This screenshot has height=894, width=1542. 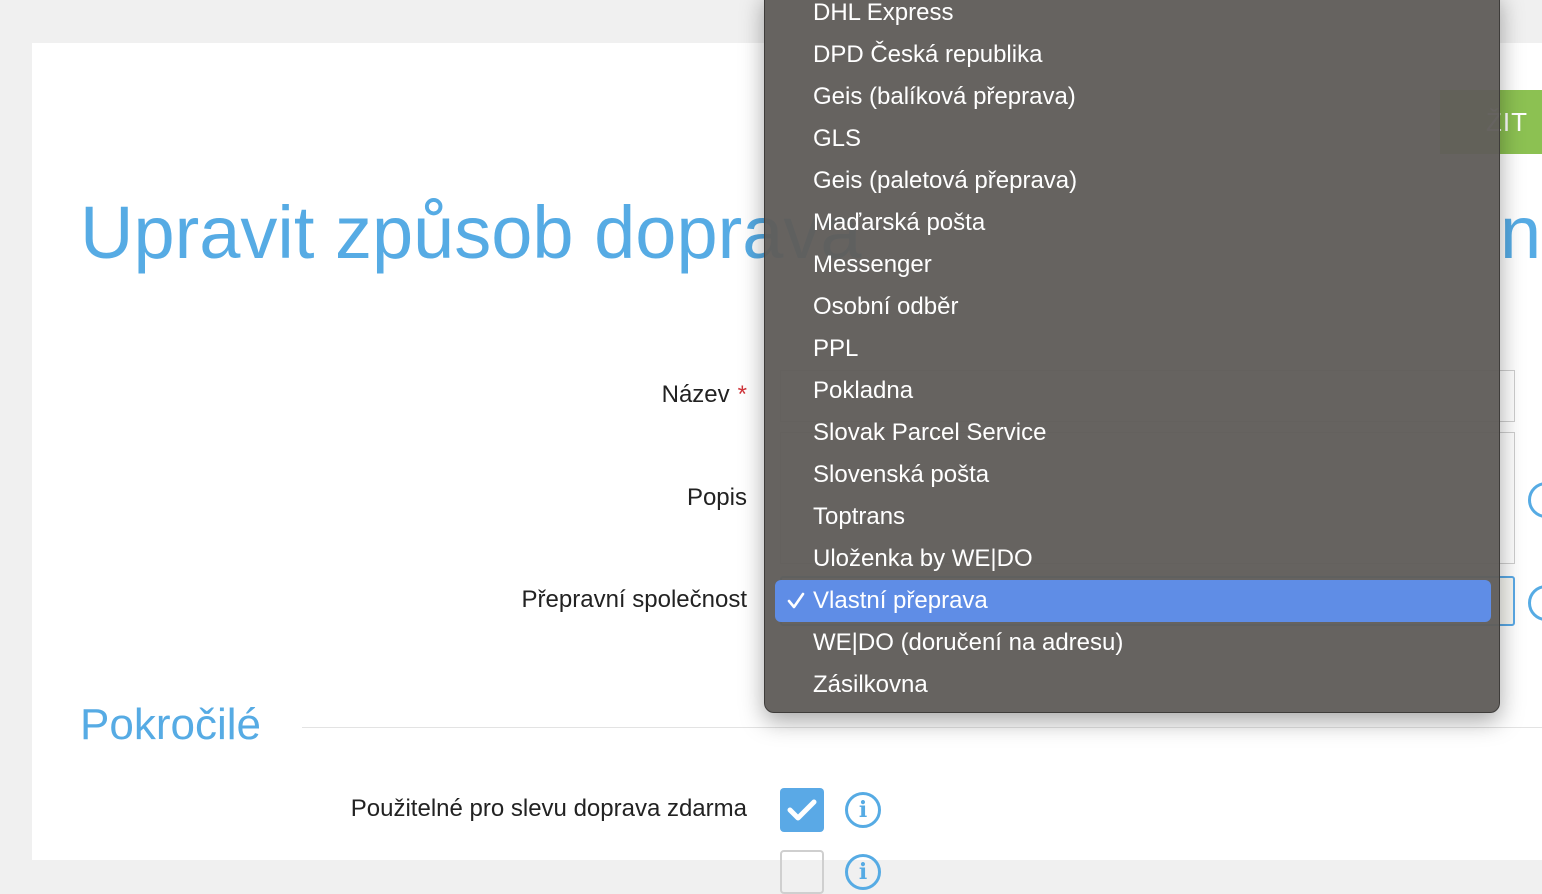 I want to click on dropdown-option-label: Messenger, so click(x=872, y=264).